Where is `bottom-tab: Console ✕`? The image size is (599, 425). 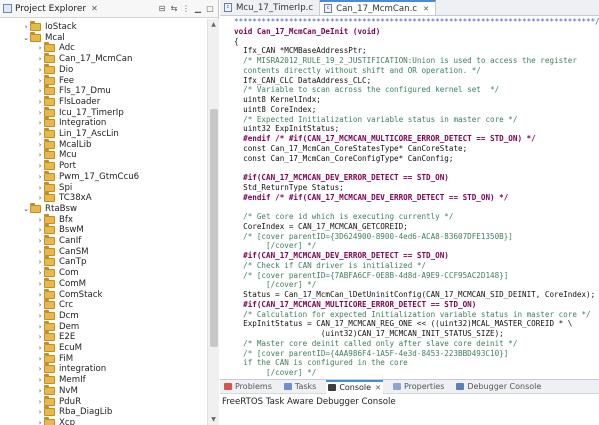 bottom-tab: Console ✕ is located at coordinates (354, 386).